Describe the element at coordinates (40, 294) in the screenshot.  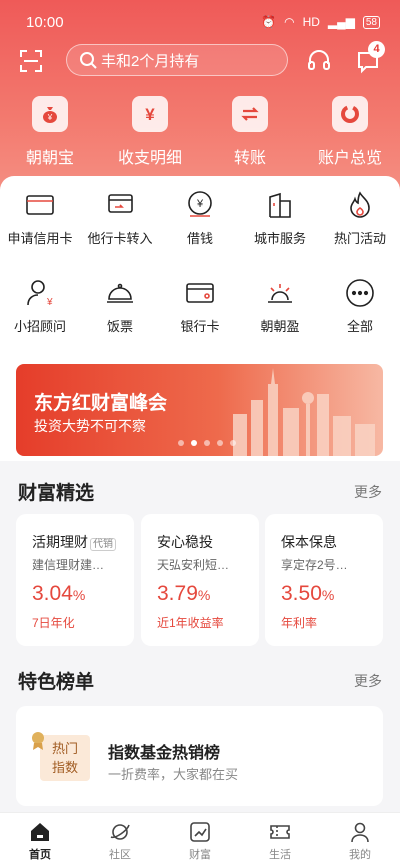
I see `advisor-icon: ¥` at that location.